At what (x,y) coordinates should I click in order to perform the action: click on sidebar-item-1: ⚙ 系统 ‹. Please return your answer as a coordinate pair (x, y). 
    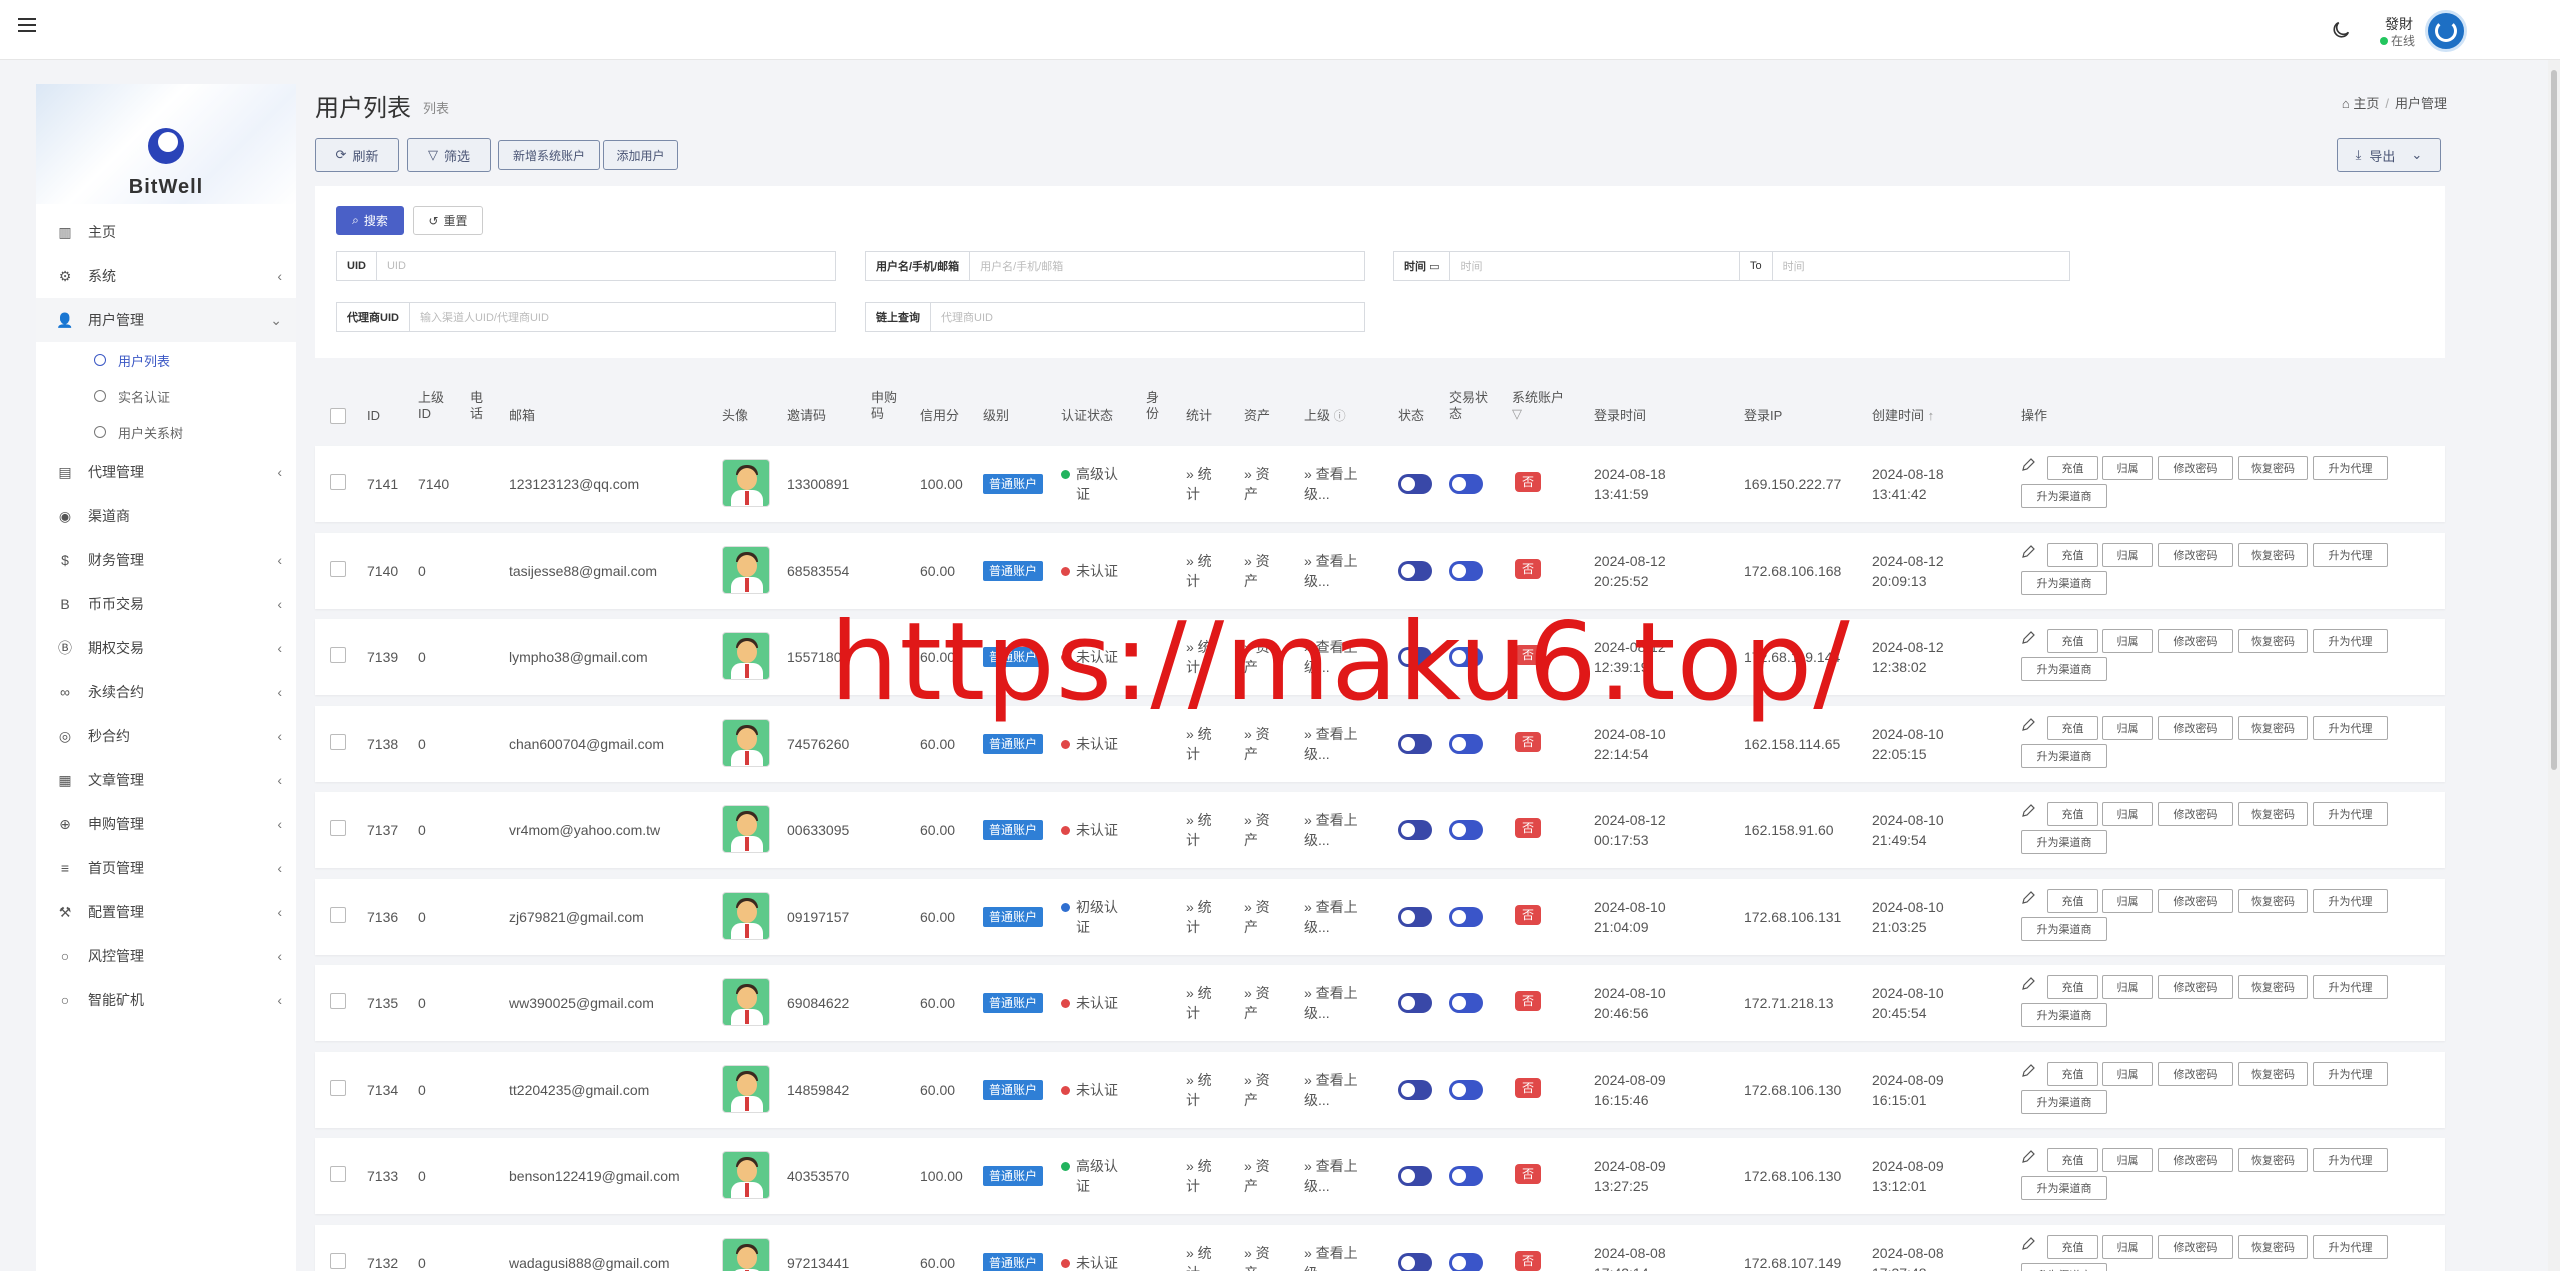
    Looking at the image, I should click on (166, 276).